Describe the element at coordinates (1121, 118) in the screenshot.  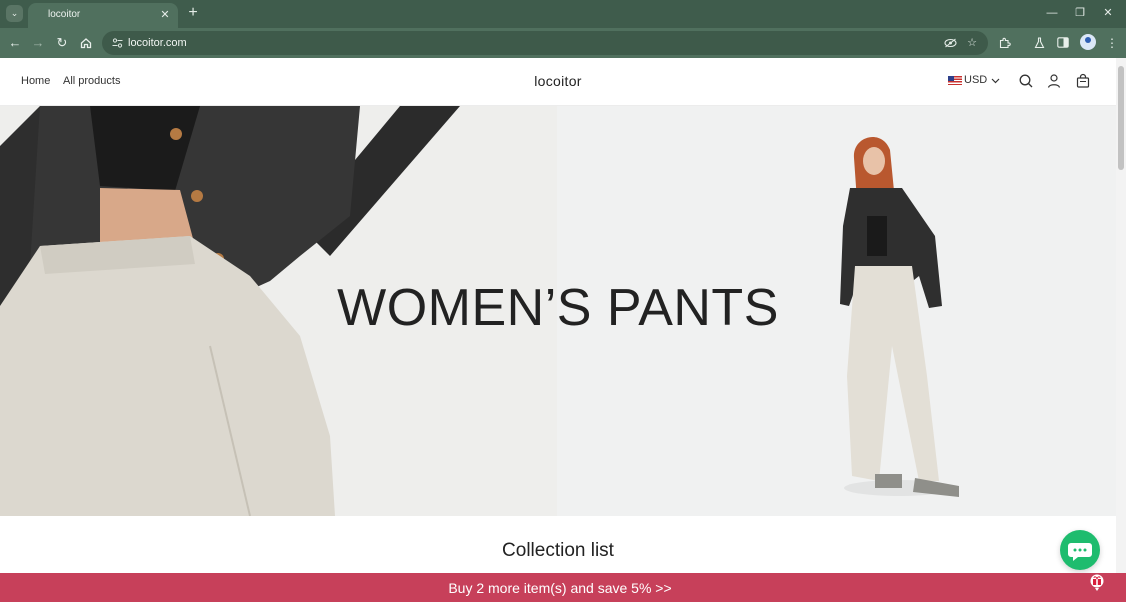
I see `scrollbar-thumb` at that location.